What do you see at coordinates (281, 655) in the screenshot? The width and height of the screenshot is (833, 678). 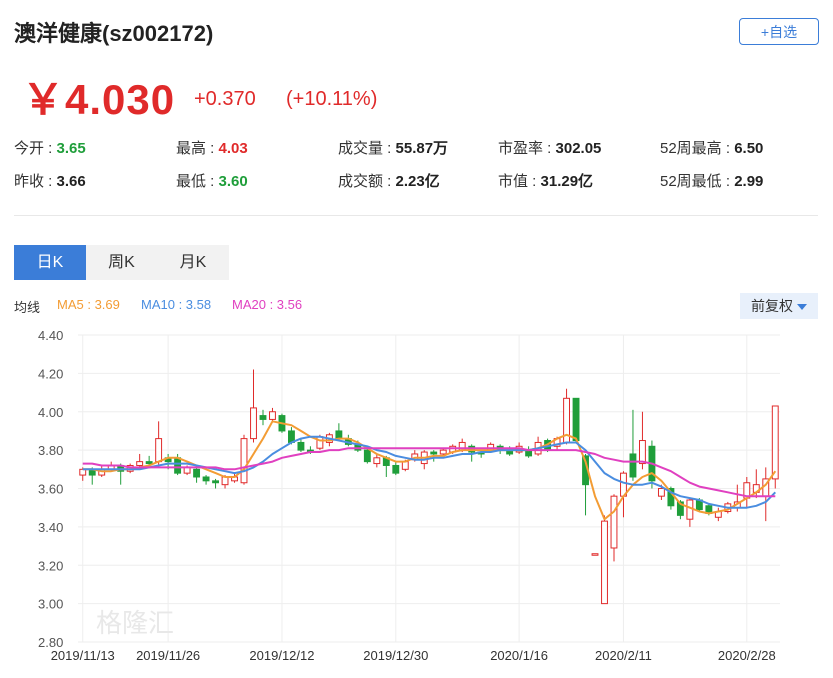 I see `x-tick-label: 2019/12/12` at bounding box center [281, 655].